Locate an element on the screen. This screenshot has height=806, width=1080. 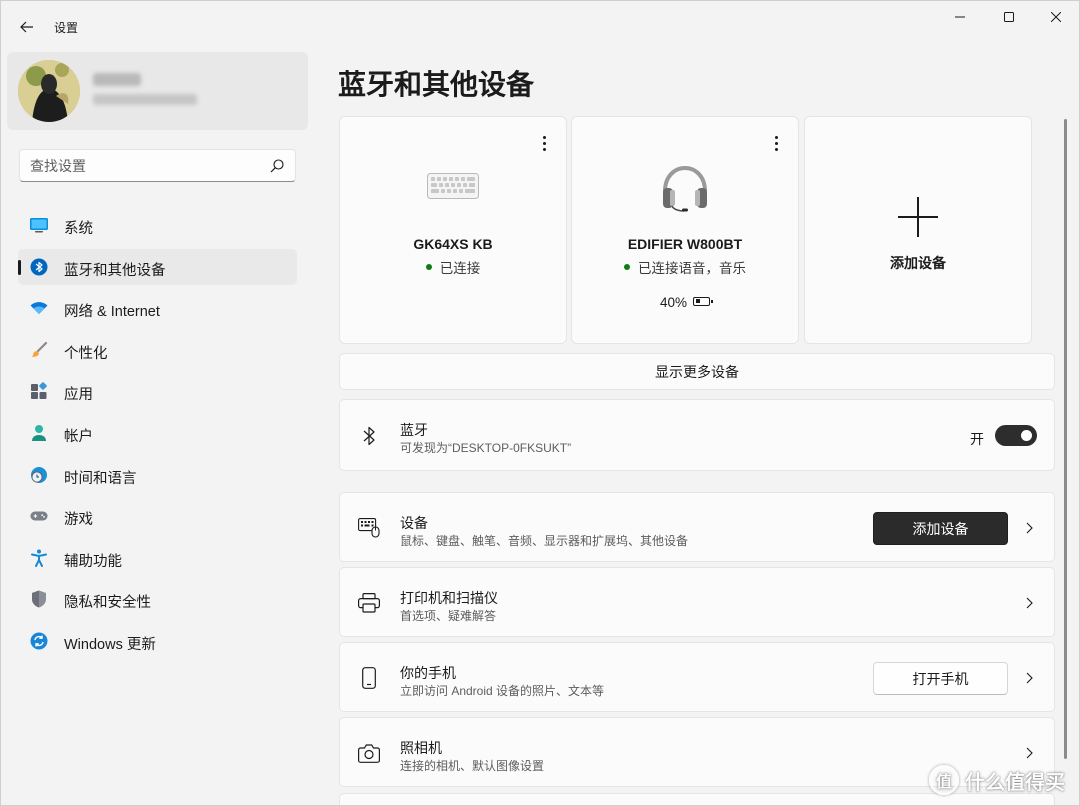
wifi-icon is located at coordinates (39, 308).